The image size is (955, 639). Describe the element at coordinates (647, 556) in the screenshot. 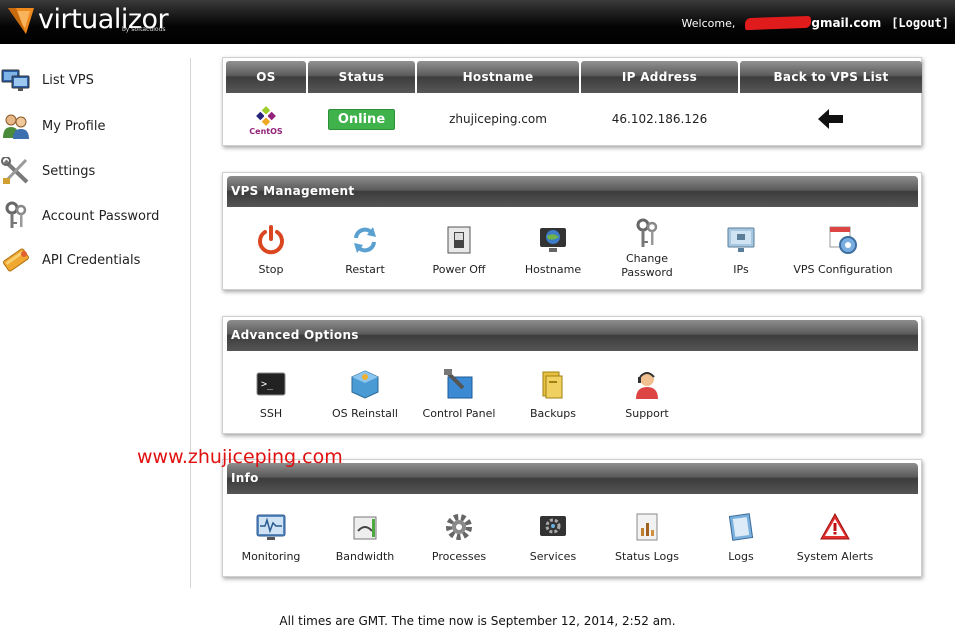

I see `tool-label: Status Logs` at that location.